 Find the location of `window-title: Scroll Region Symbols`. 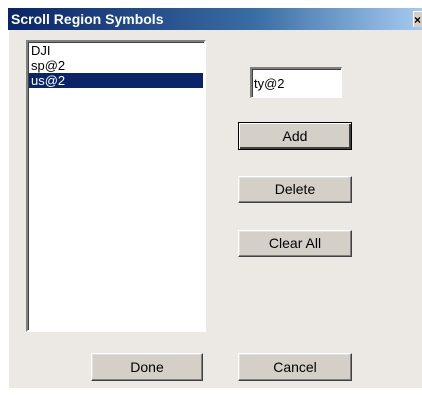

window-title: Scroll Region Symbols is located at coordinates (87, 19).